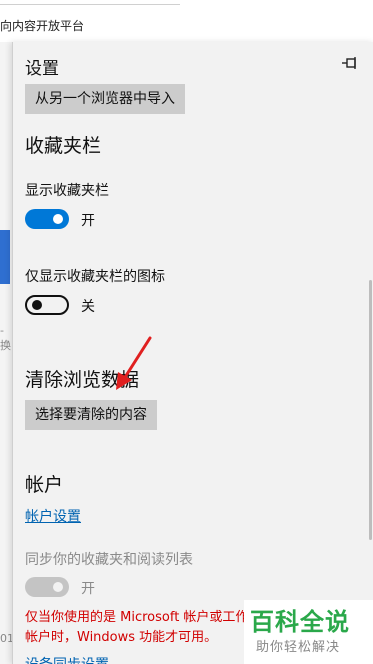 The image size is (373, 664). Describe the element at coordinates (91, 415) in the screenshot. I see `choose-what-to-clear-button: 选择要清除的内容` at that location.